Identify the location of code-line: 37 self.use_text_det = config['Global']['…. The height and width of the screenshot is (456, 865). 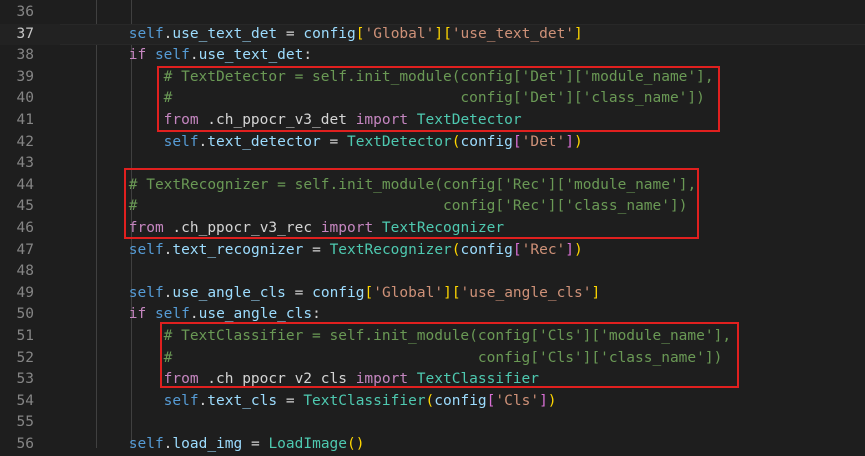
(432, 34).